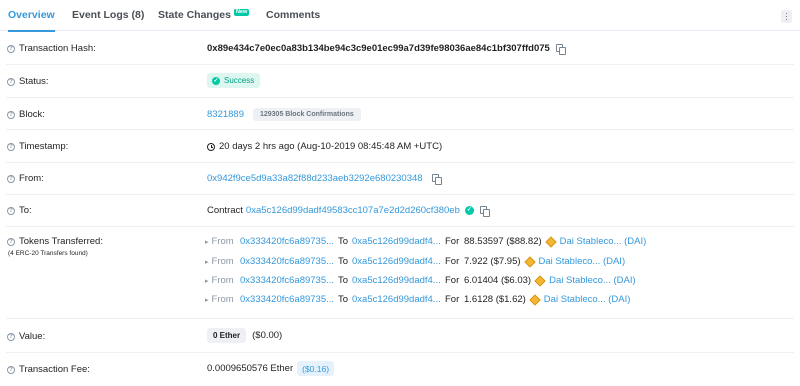  I want to click on fee-value: 0.0009650576 Ether, so click(250, 368).